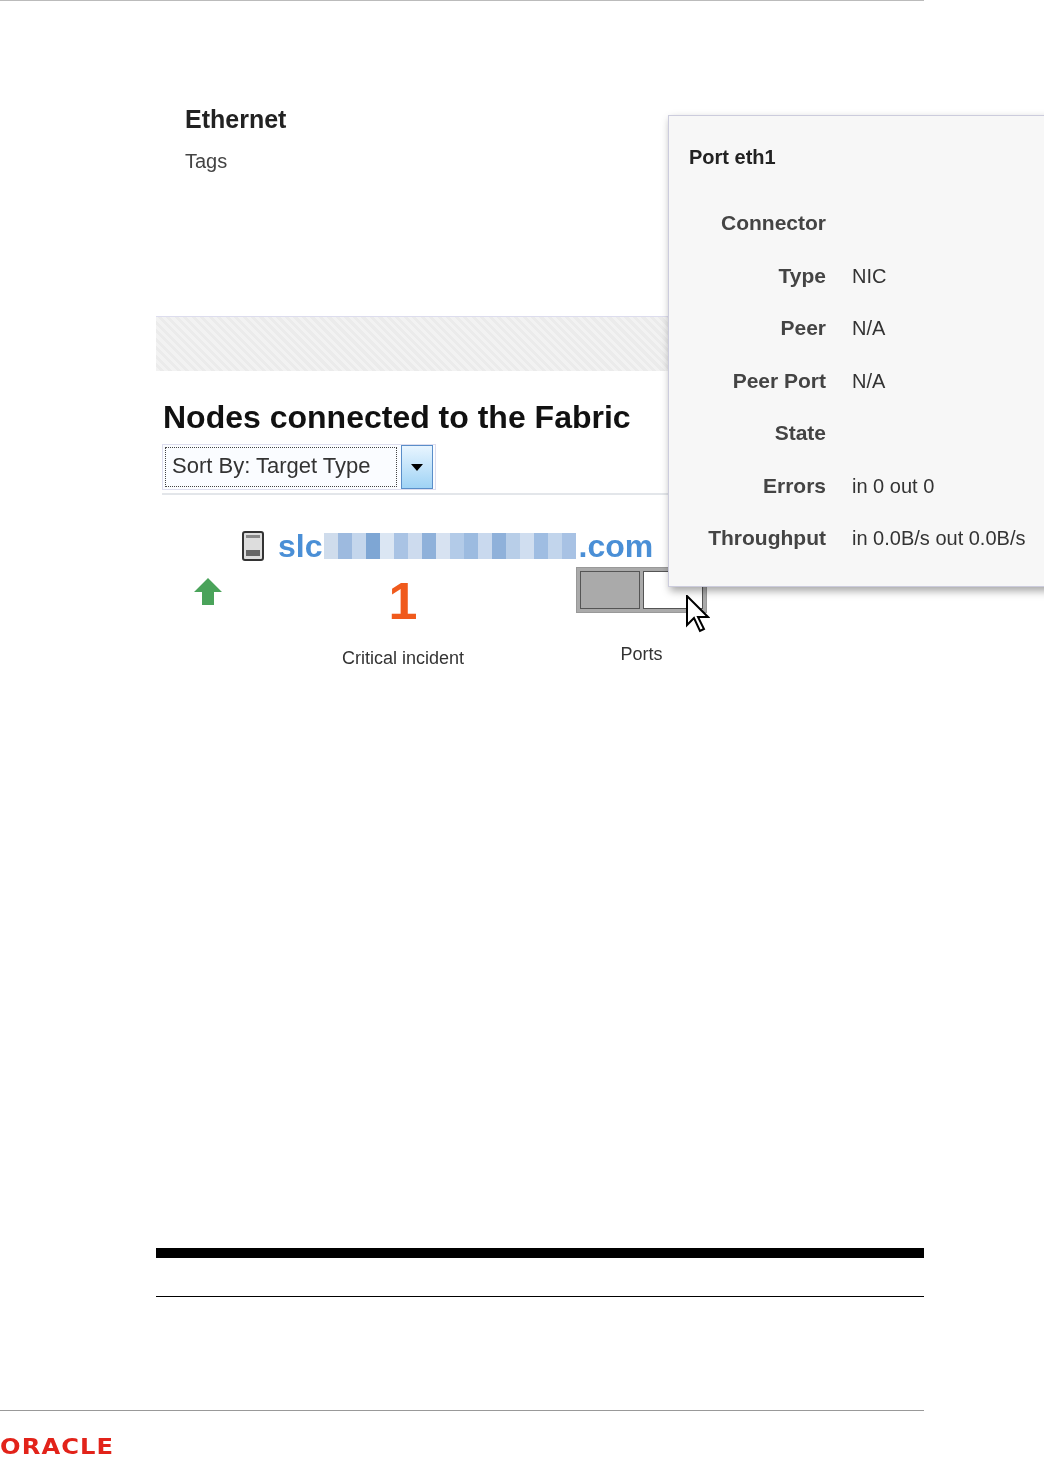 The image size is (1044, 1458). I want to click on logo: ORACLE, so click(57, 1447).